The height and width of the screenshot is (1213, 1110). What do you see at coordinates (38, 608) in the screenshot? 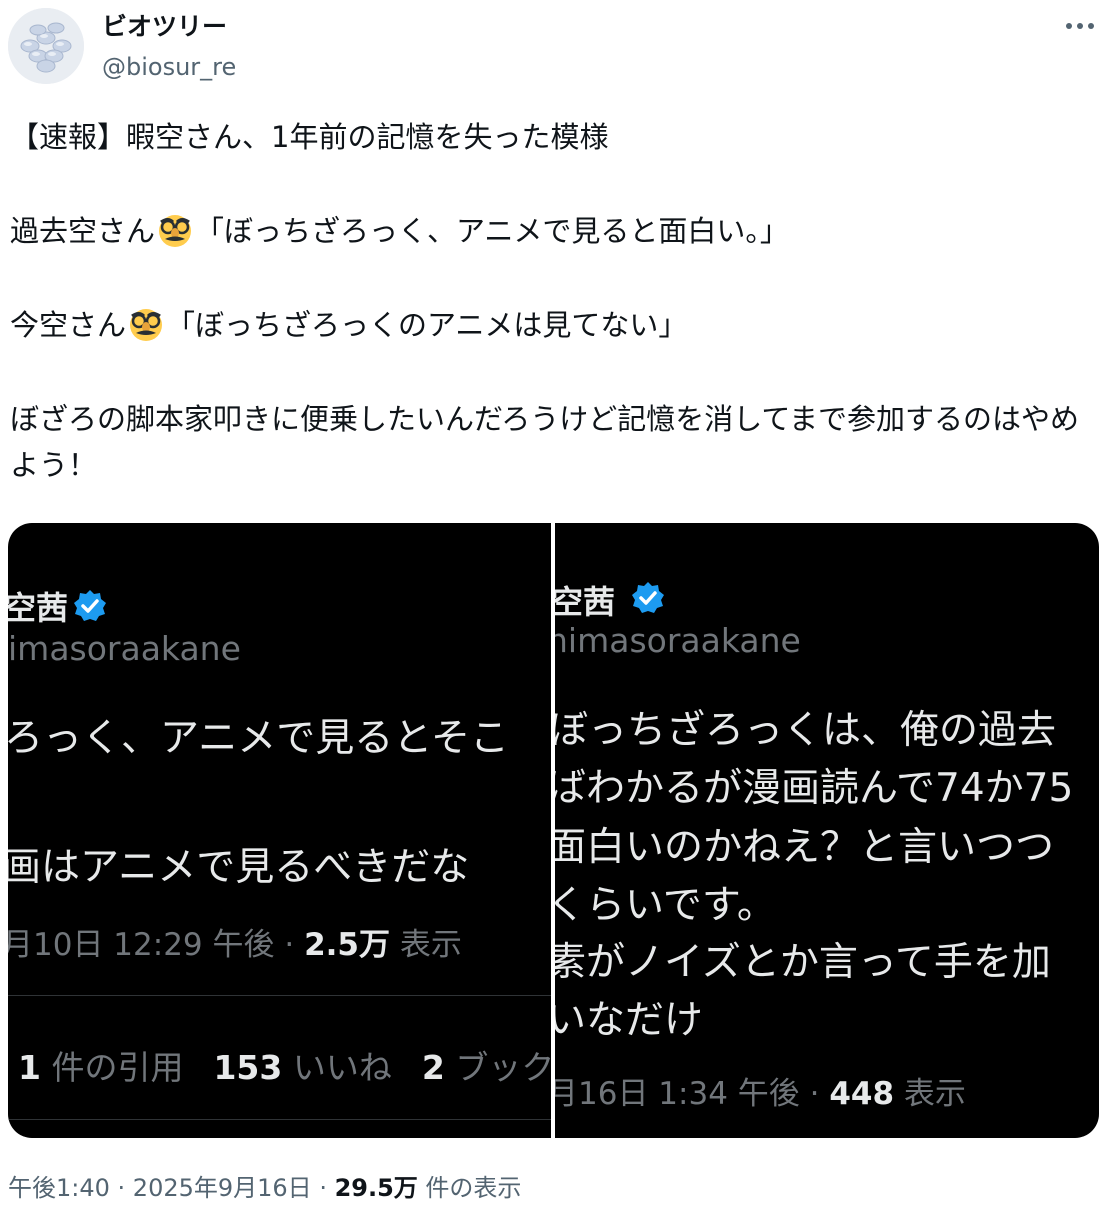
I see `screenshot-left-name: 空茜` at bounding box center [38, 608].